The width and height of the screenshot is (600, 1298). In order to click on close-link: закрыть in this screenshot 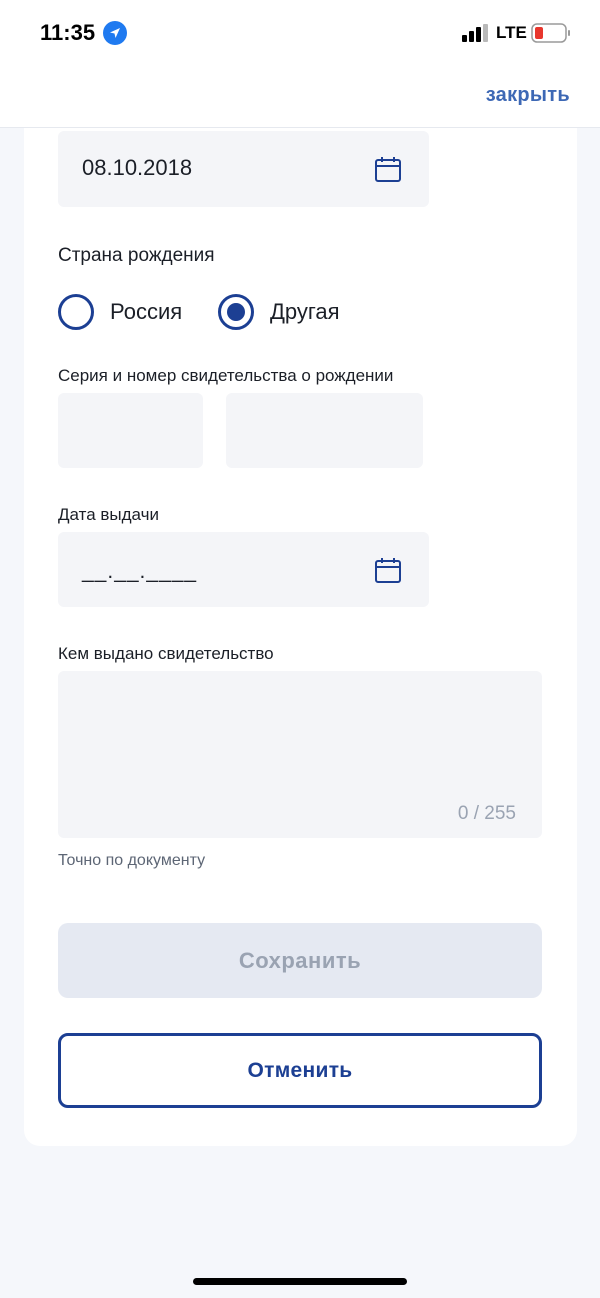, I will do `click(528, 95)`.